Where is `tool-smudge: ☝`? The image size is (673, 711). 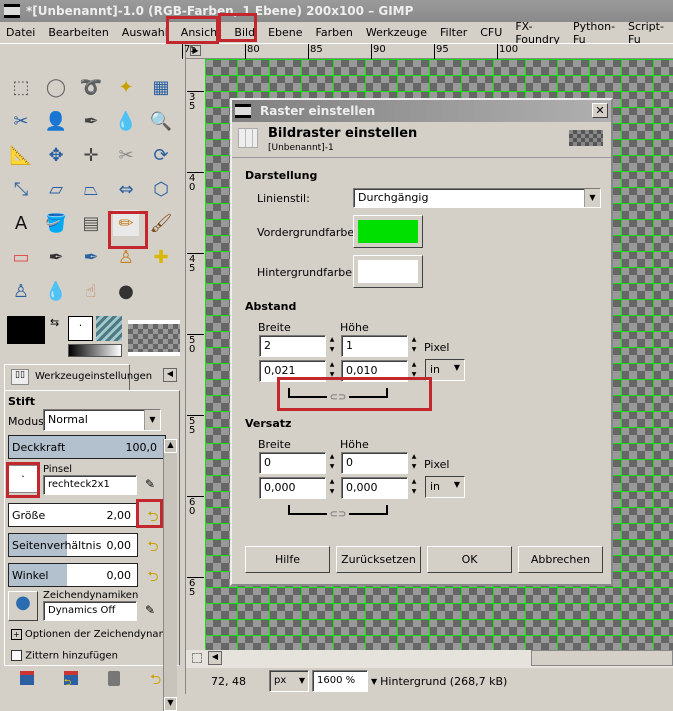 tool-smudge: ☝ is located at coordinates (91, 291).